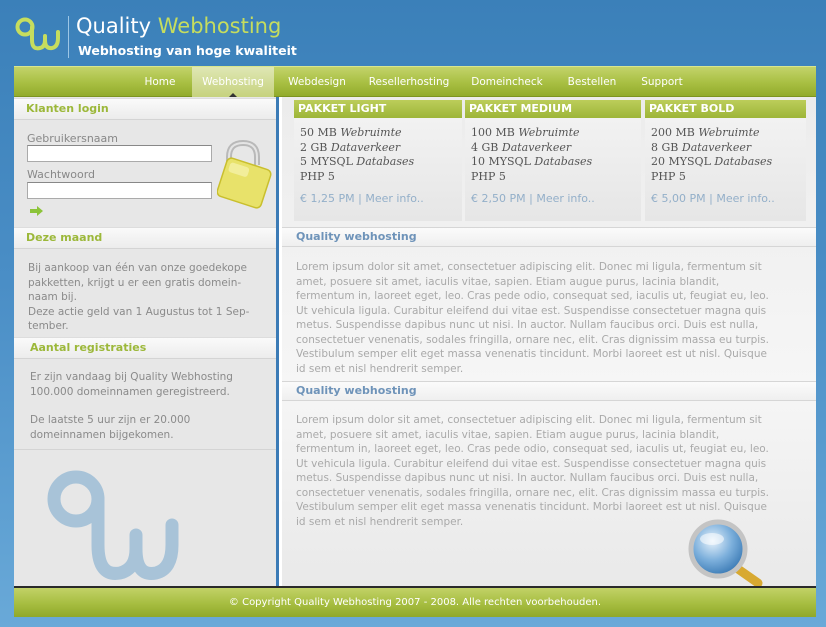  I want to click on header-divider, so click(68, 37).